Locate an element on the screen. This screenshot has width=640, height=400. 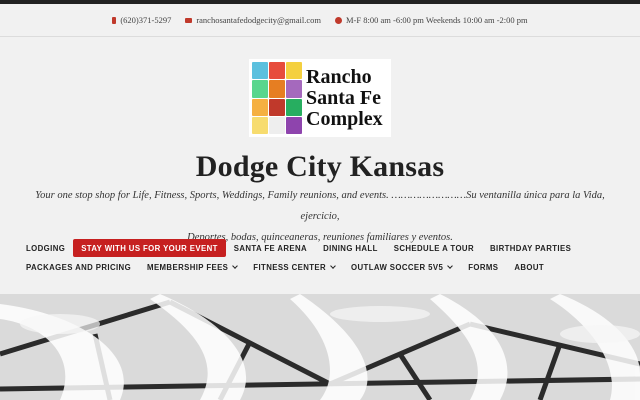
nav-item-stay-with-us: STAY WITH US FOR YOUR EVENT is located at coordinates (149, 248).